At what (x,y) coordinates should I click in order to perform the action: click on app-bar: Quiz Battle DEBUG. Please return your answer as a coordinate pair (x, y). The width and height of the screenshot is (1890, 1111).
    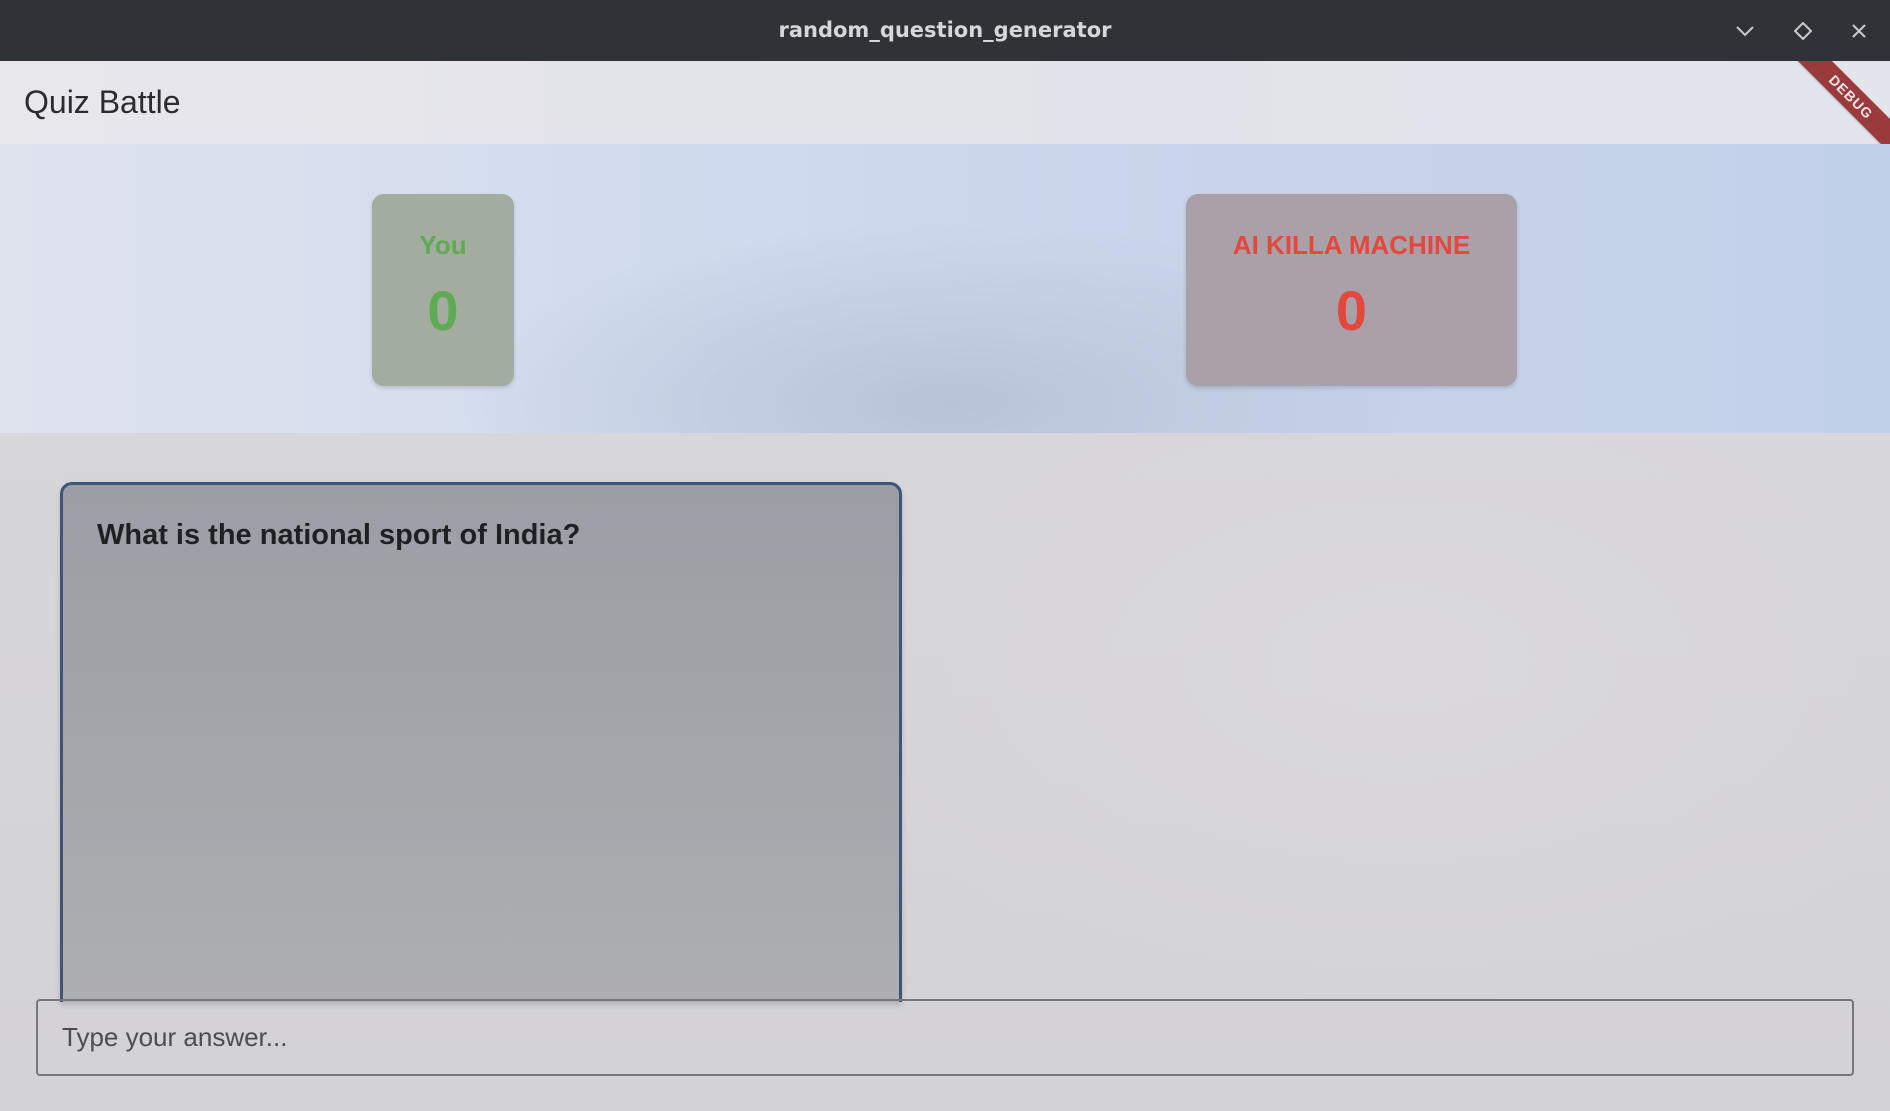
    Looking at the image, I should click on (945, 113).